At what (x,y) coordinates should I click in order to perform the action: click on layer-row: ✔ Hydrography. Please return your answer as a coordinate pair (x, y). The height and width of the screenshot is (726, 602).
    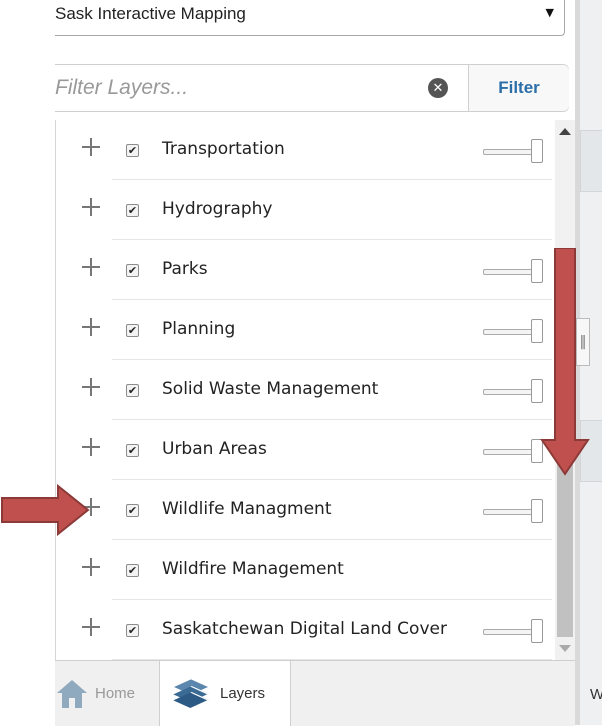
    Looking at the image, I should click on (304, 210).